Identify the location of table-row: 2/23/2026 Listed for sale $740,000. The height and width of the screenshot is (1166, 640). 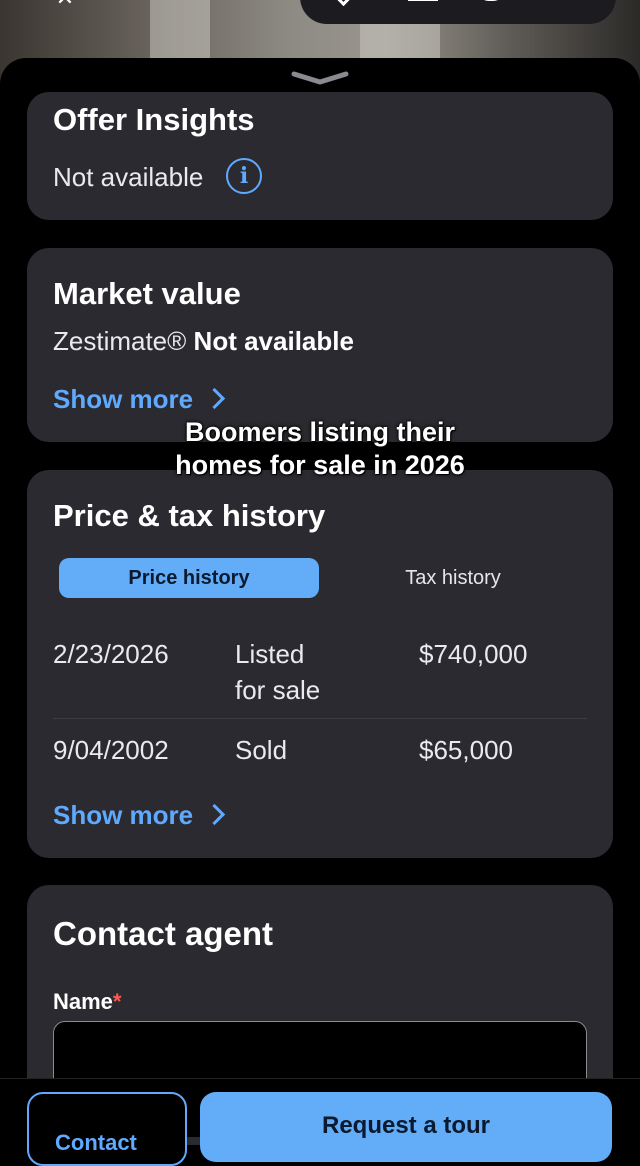
(320, 676).